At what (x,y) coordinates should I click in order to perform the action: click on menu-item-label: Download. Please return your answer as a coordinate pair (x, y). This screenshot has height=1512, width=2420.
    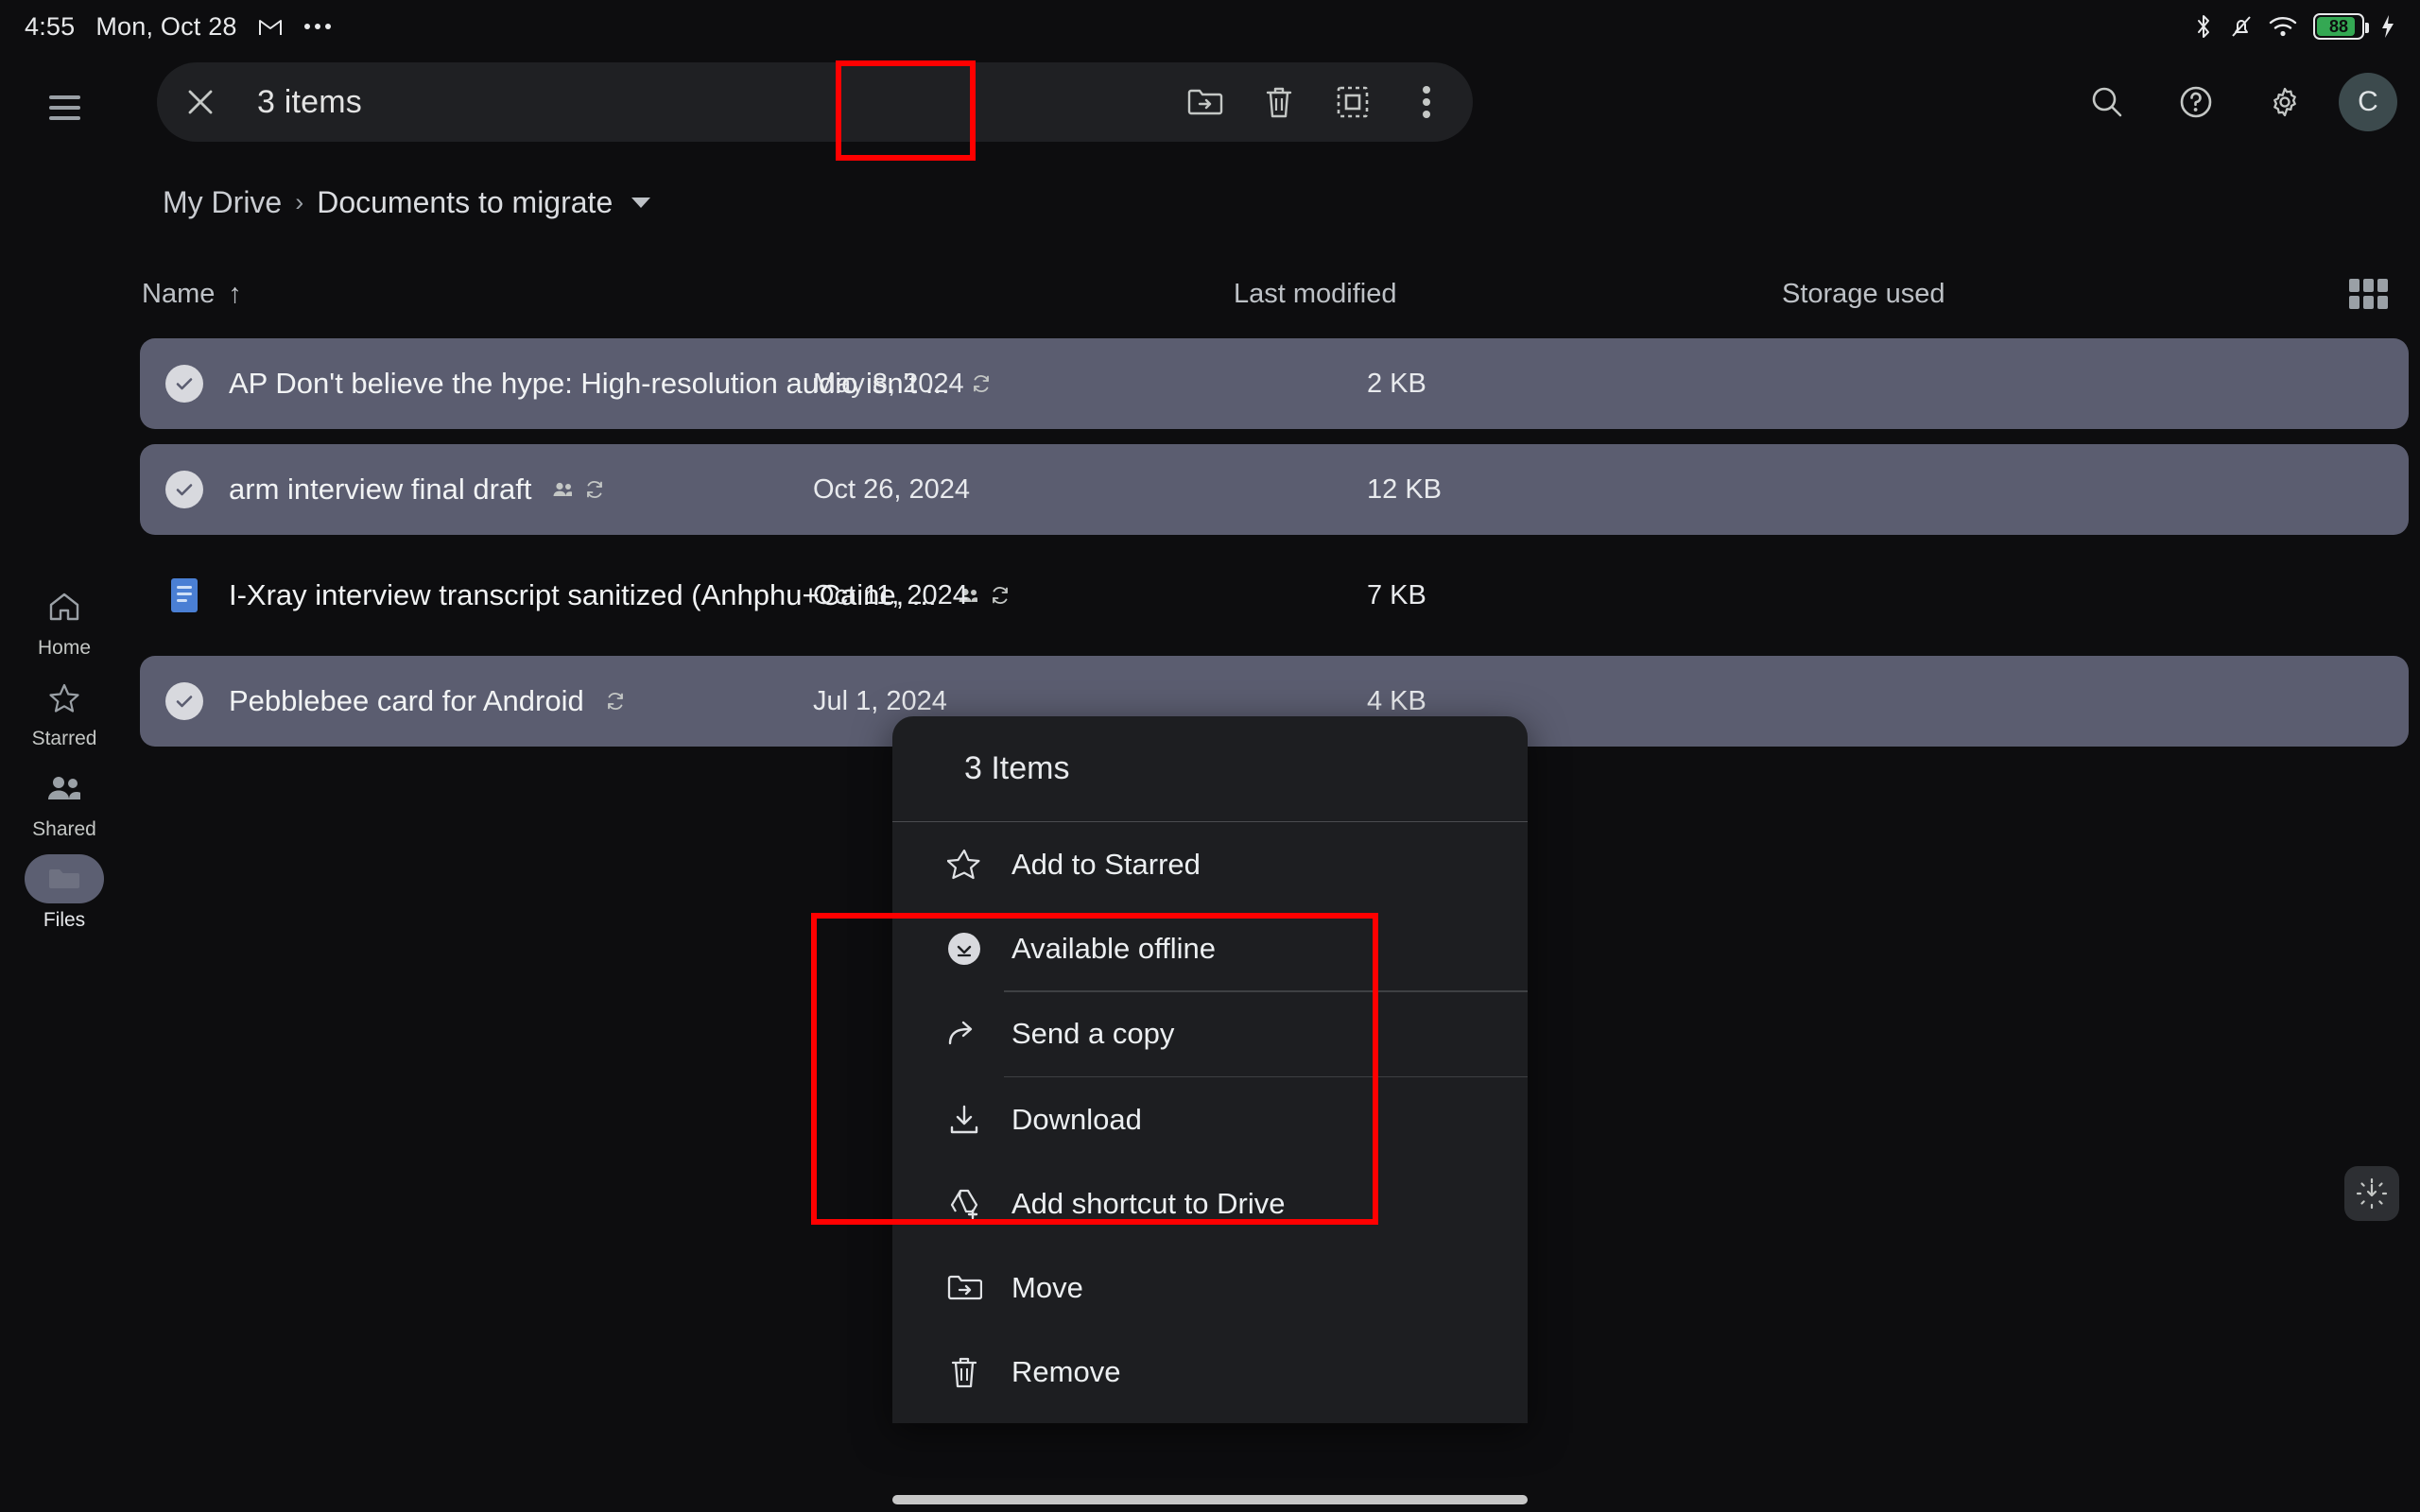
    Looking at the image, I should click on (1076, 1119).